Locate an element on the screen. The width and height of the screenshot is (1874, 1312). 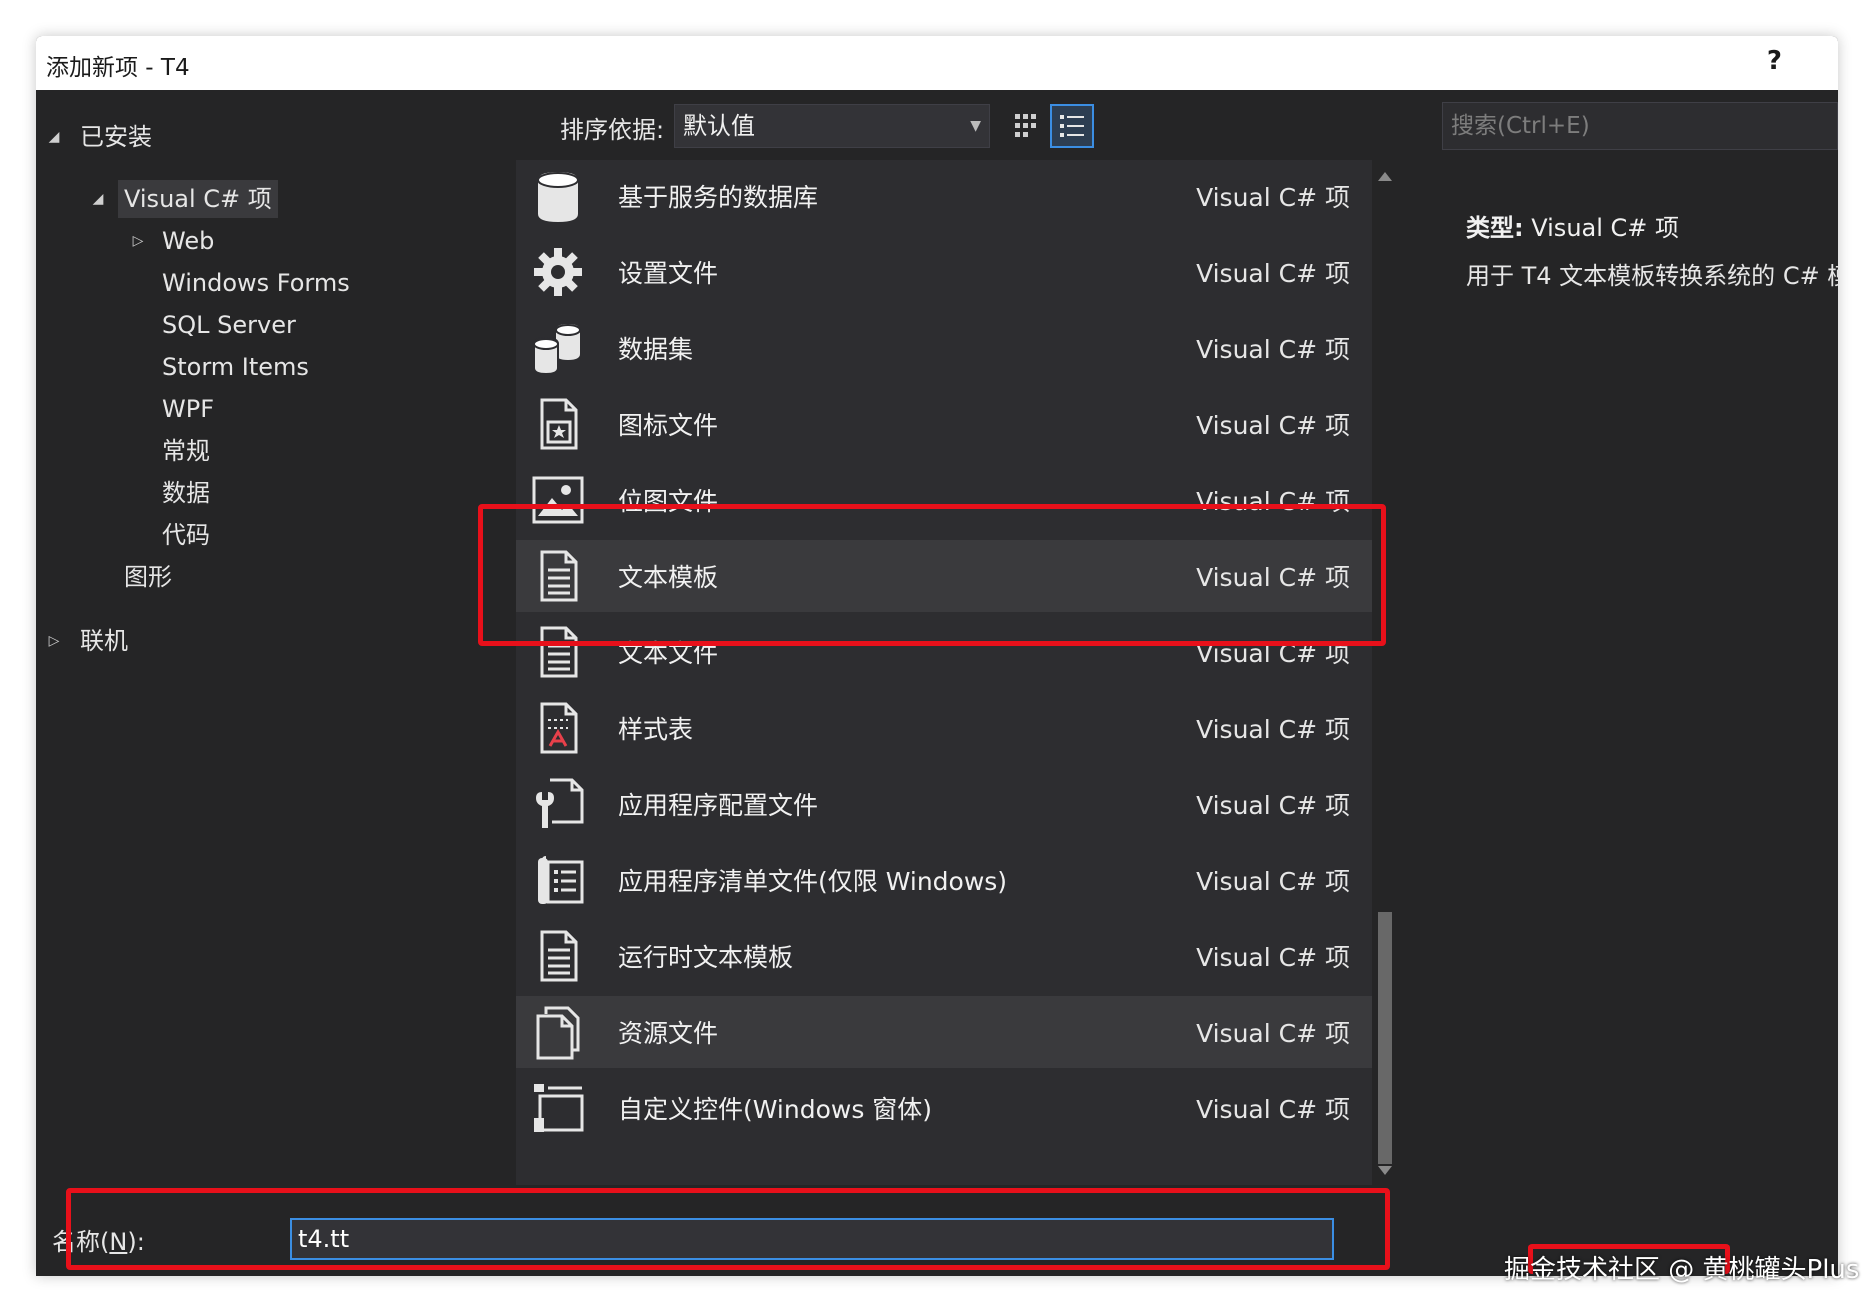
database-icon is located at coordinates (558, 197).